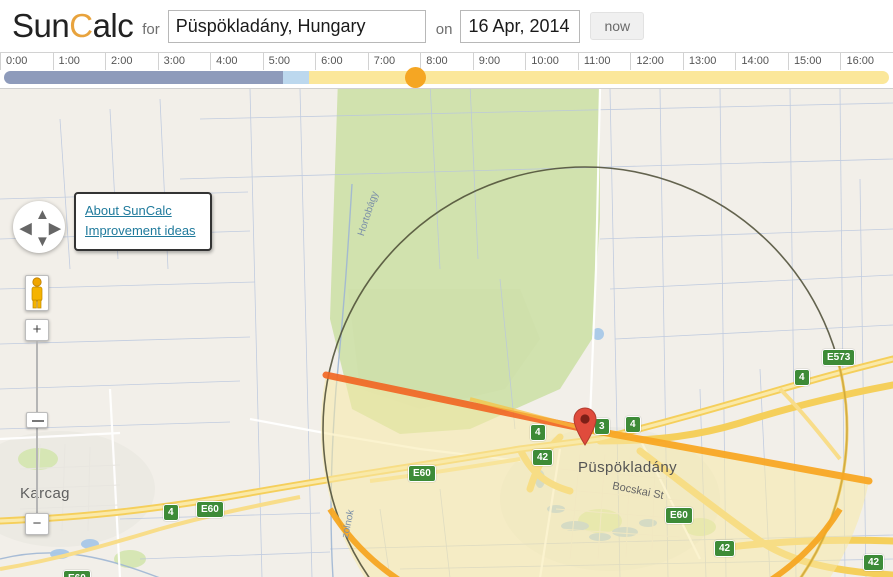  I want to click on hour-tick-13-00: 13:00, so click(709, 61).